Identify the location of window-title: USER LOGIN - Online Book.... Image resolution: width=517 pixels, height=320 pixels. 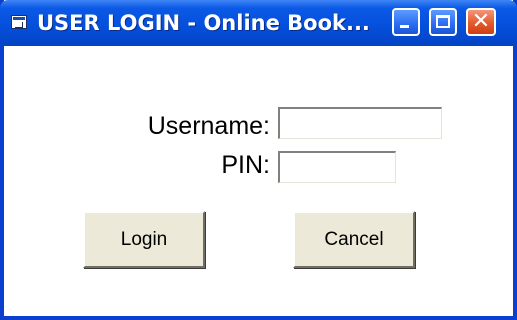
(203, 23).